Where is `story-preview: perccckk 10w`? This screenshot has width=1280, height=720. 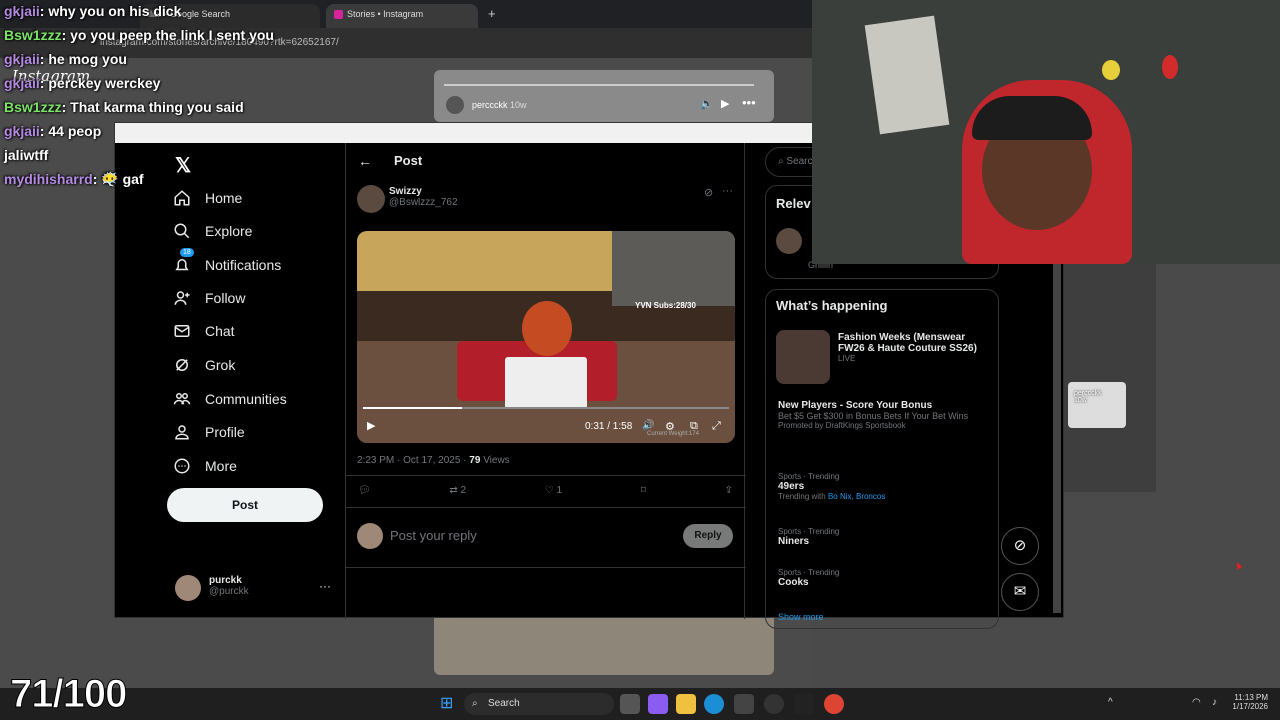
story-preview: perccckk 10w is located at coordinates (1097, 405).